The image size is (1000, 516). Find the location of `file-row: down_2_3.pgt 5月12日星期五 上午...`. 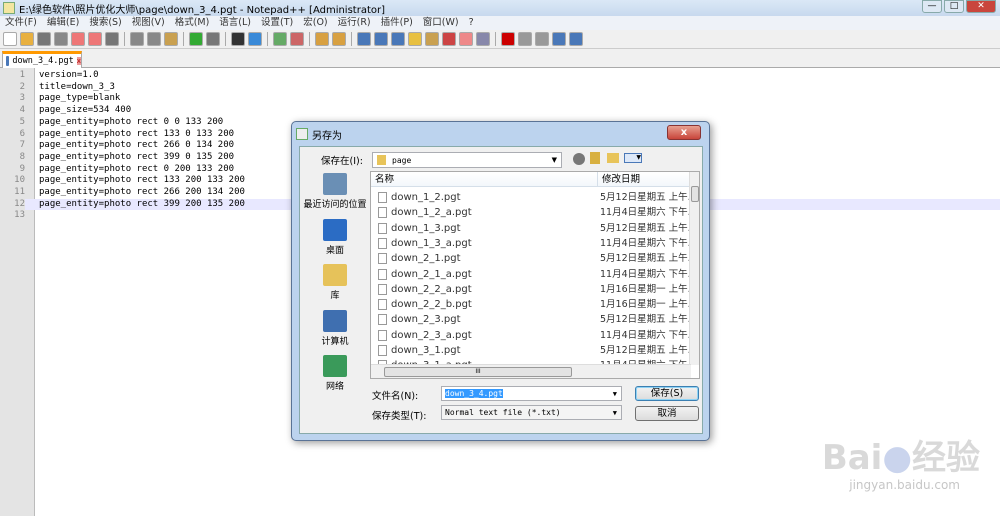

file-row: down_2_3.pgt 5月12日星期五 上午... is located at coordinates (531, 319).